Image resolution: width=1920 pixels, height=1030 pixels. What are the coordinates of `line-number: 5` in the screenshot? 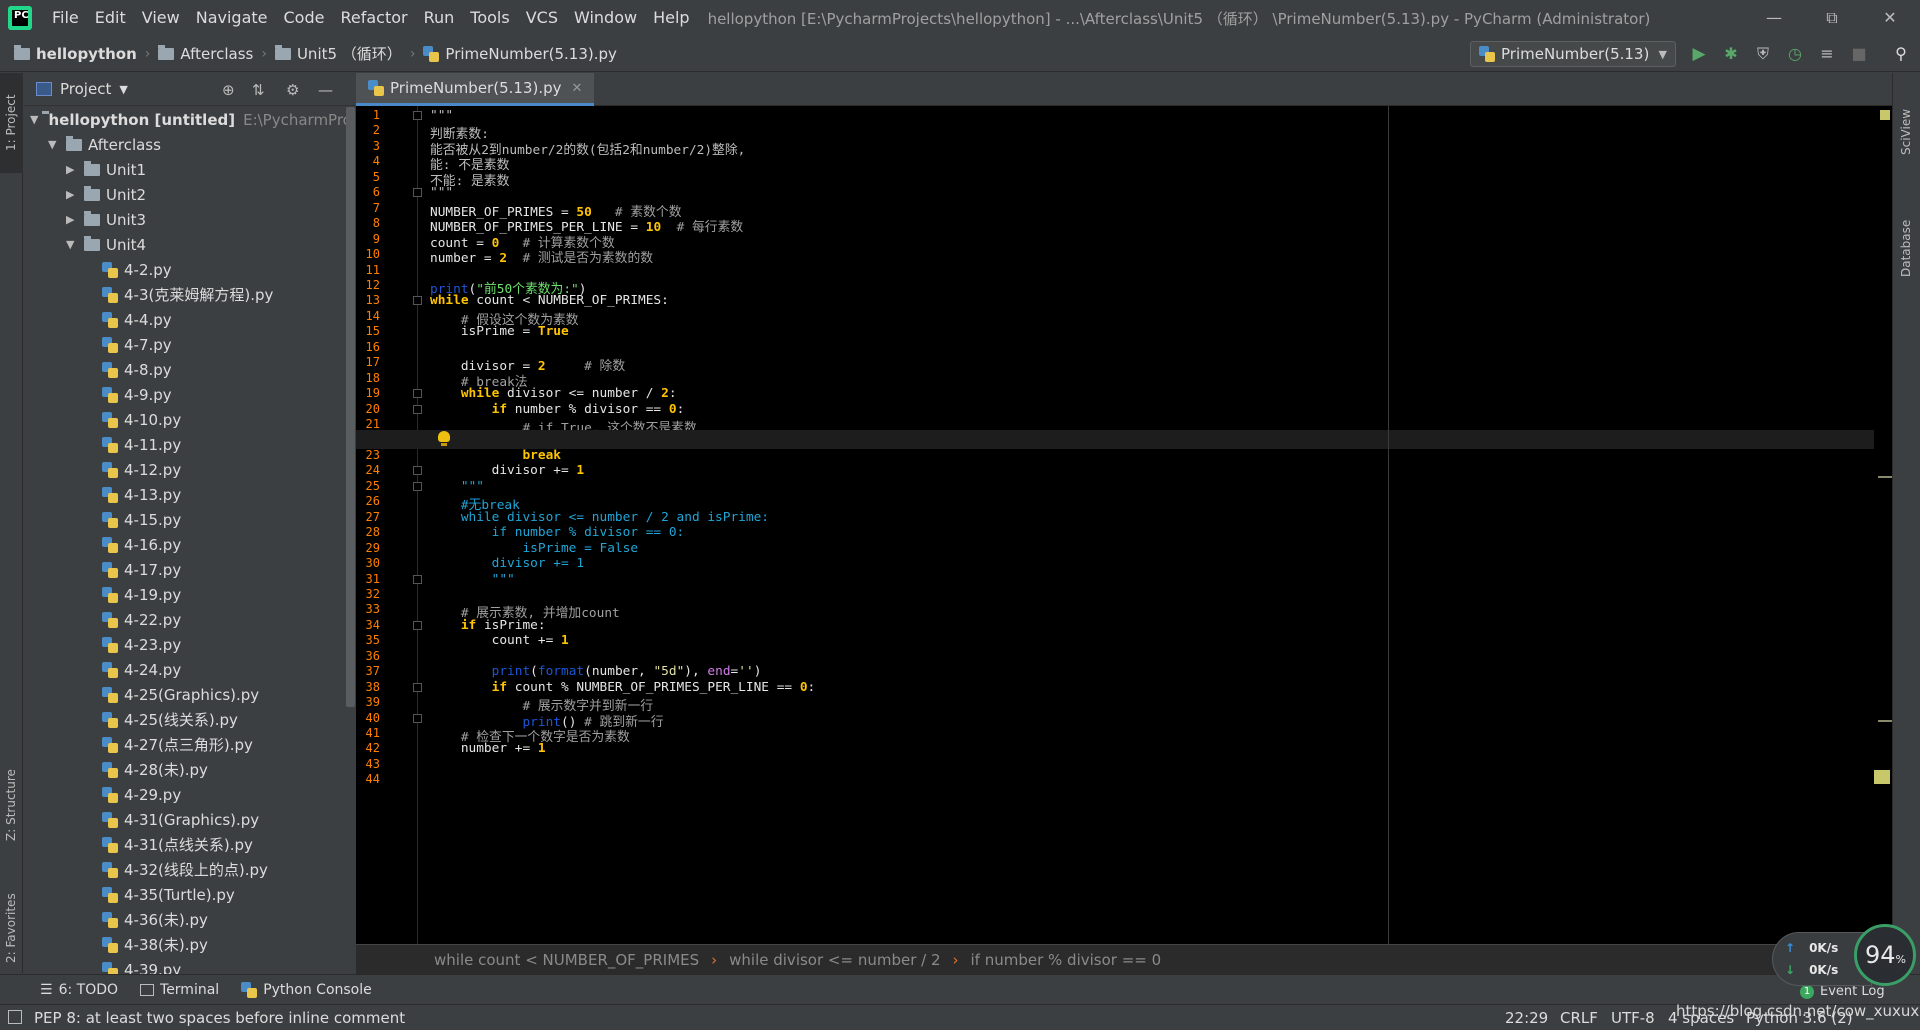 It's located at (368, 177).